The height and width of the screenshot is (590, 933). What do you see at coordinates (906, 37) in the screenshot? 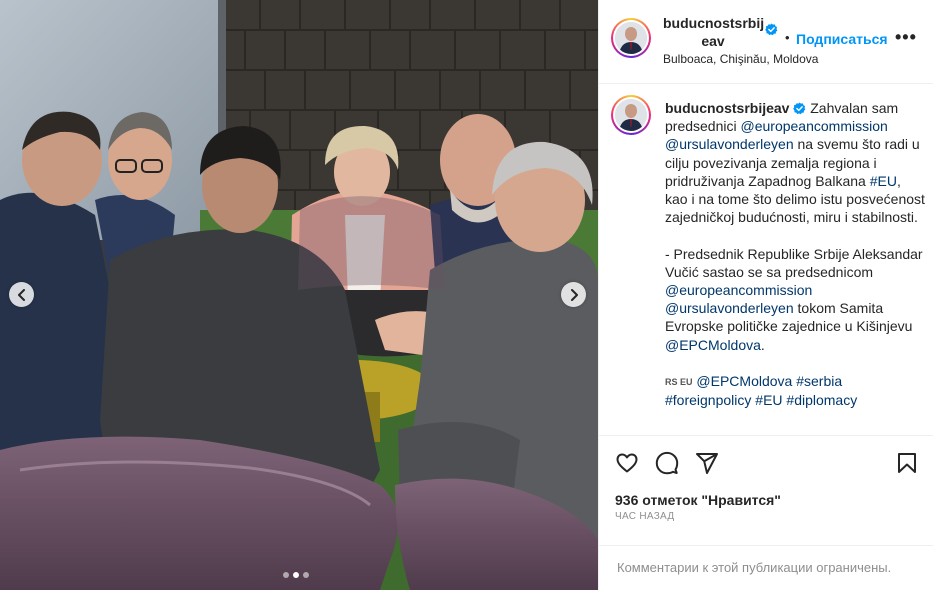
I see `more-options-button: •••` at bounding box center [906, 37].